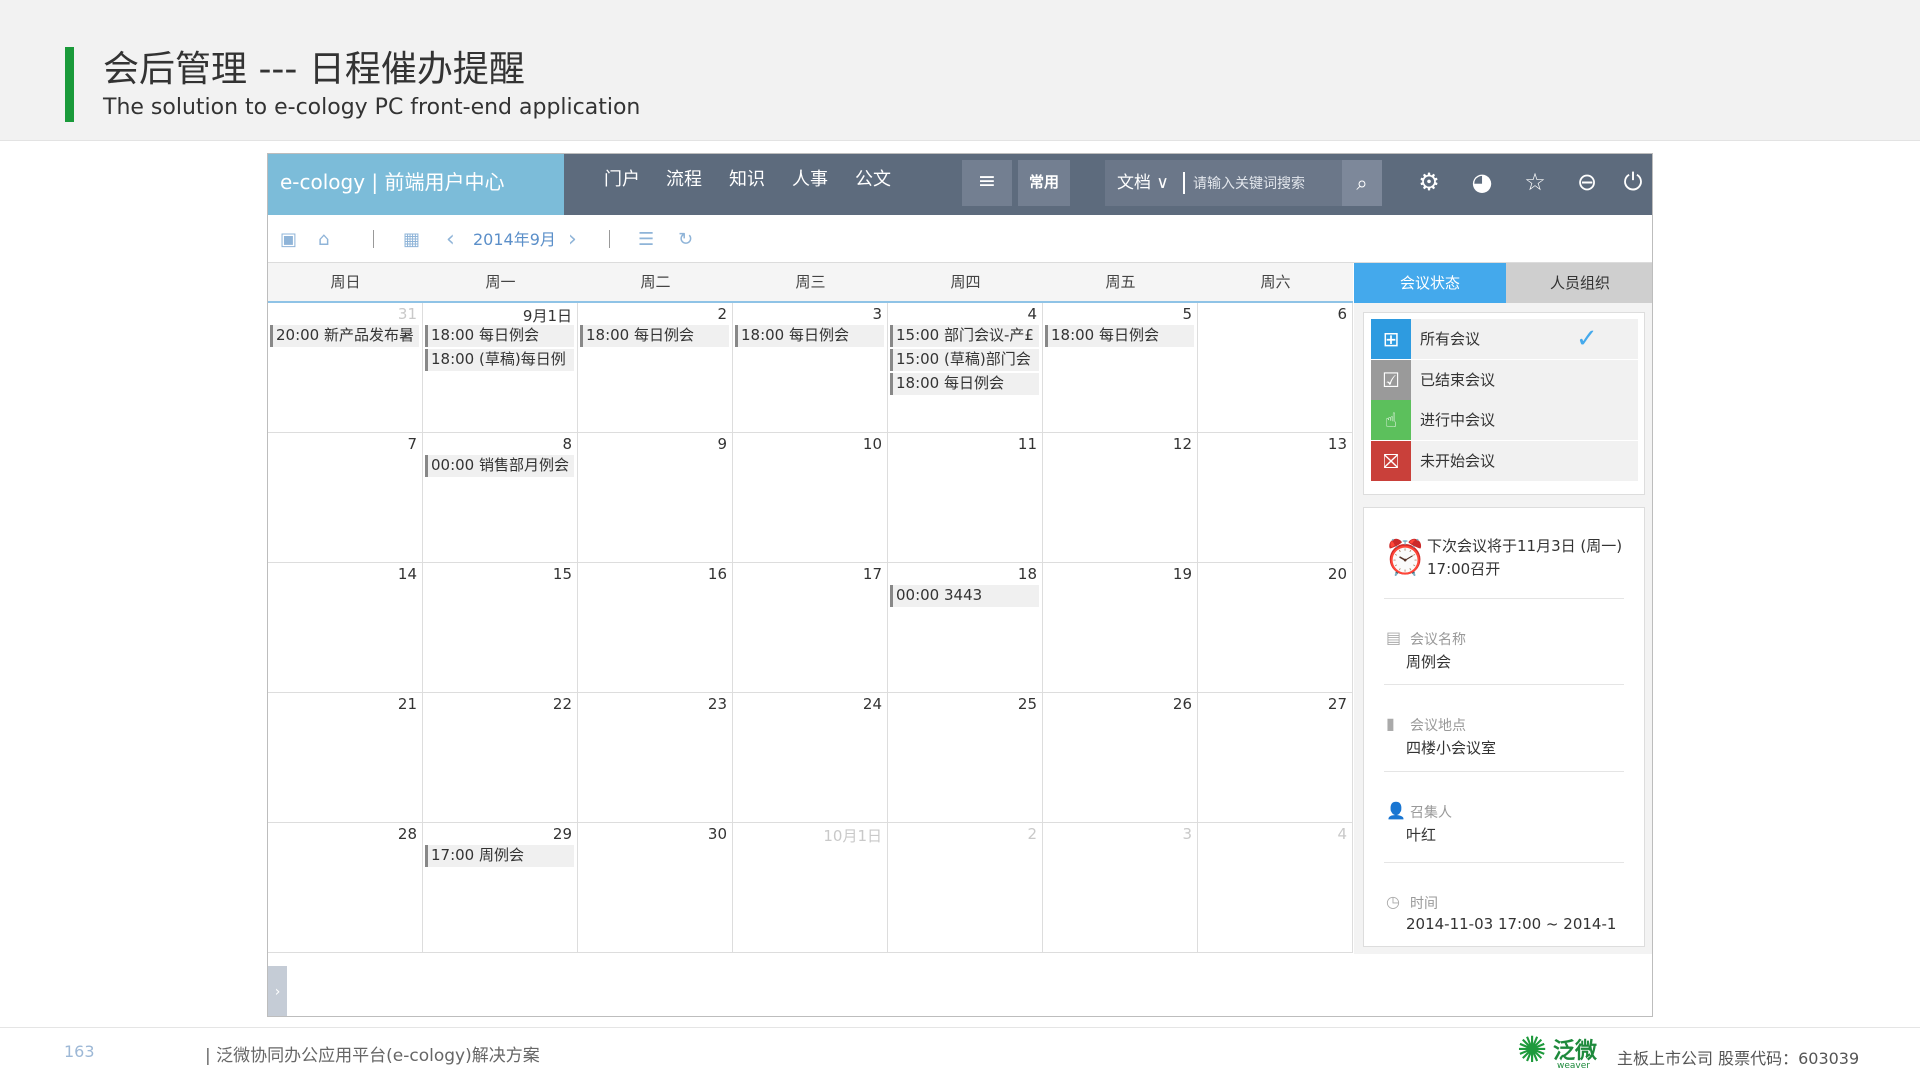 The height and width of the screenshot is (1080, 1920). I want to click on settings-icon: ⚙, so click(1429, 182).